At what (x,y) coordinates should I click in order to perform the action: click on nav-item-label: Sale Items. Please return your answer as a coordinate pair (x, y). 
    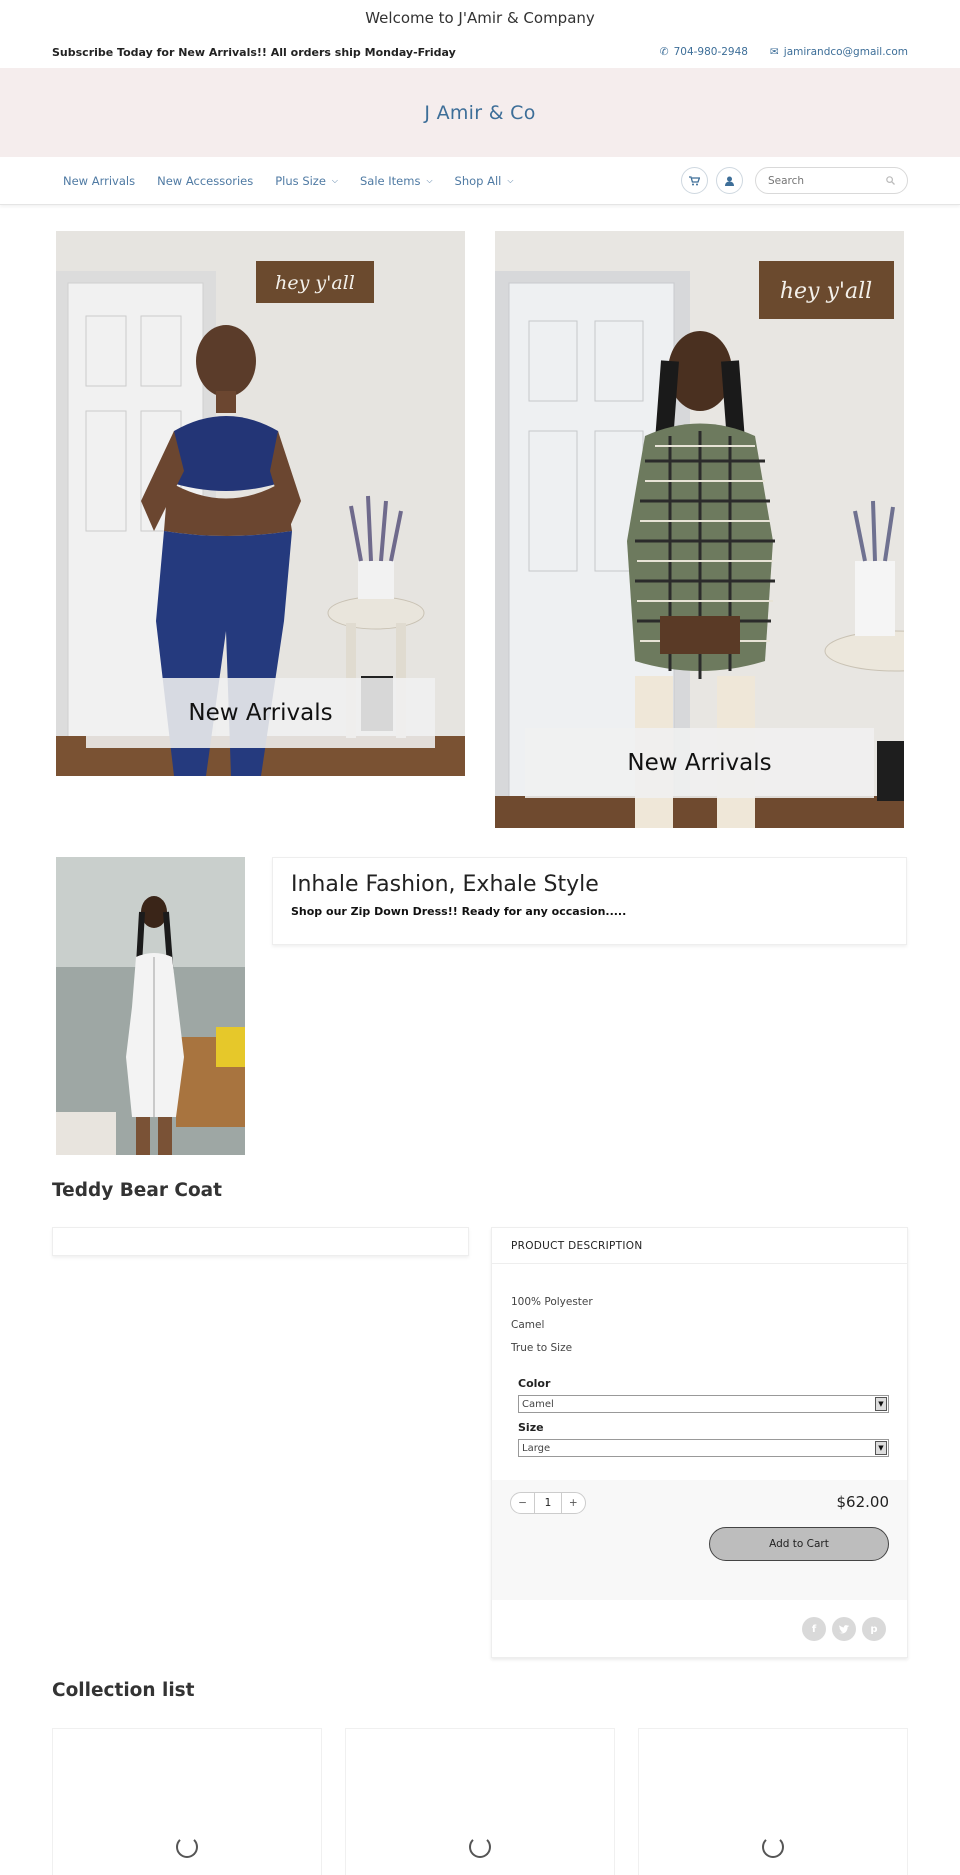
    Looking at the image, I should click on (390, 180).